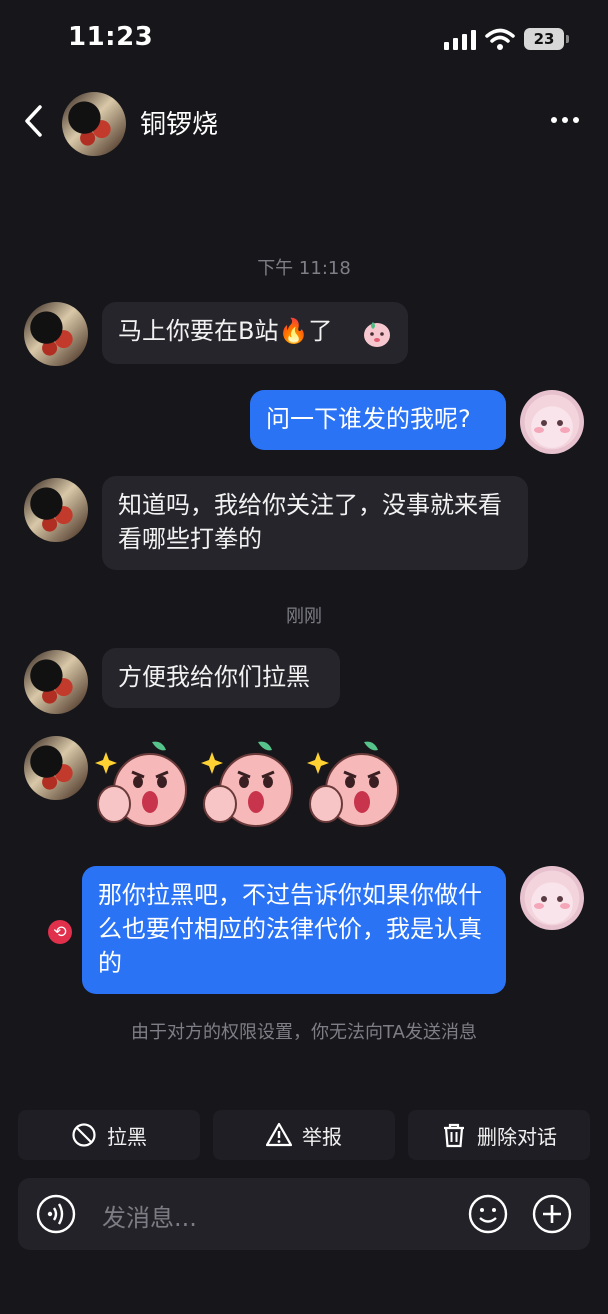  I want to click on message-text: 问一下谁发的我呢?, so click(368, 419).